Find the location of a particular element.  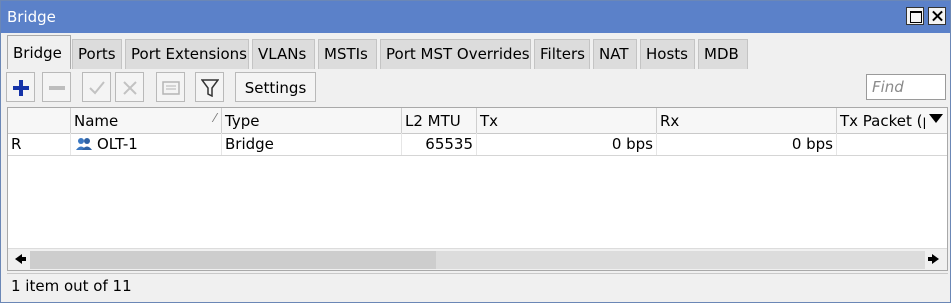

tab-nat: NAT is located at coordinates (615, 54).